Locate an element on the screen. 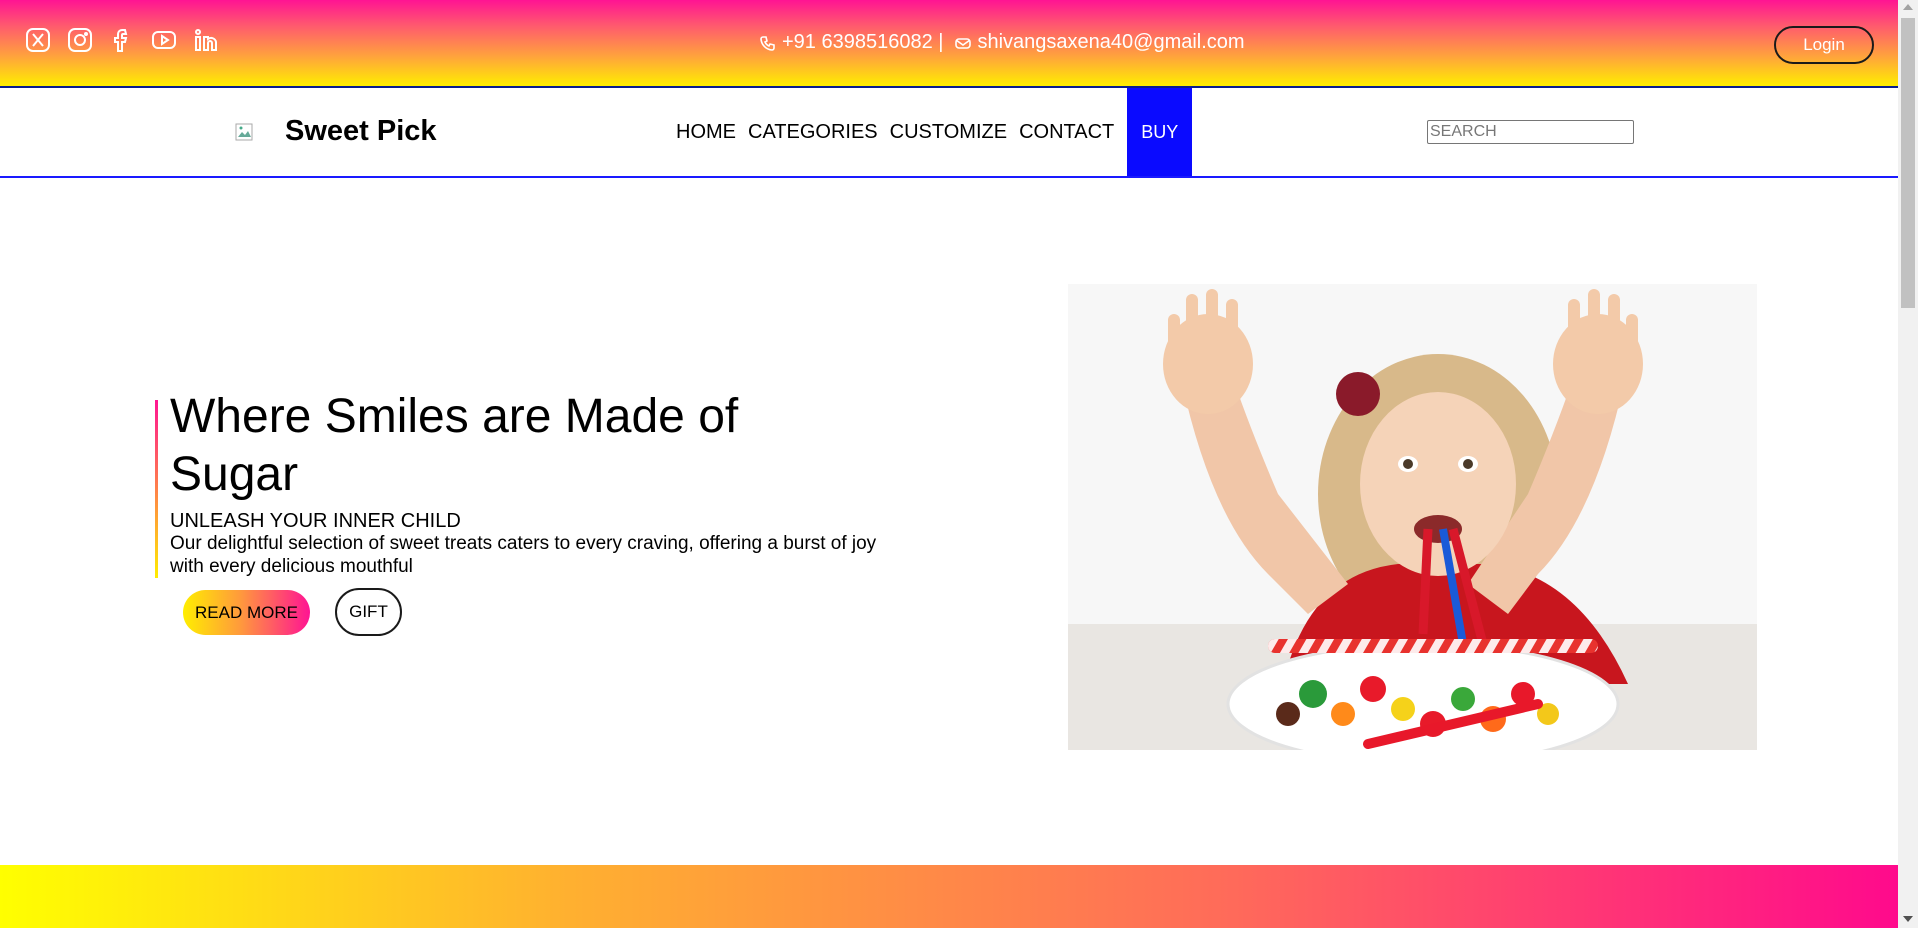  nav-home-link: HOME is located at coordinates (706, 132).